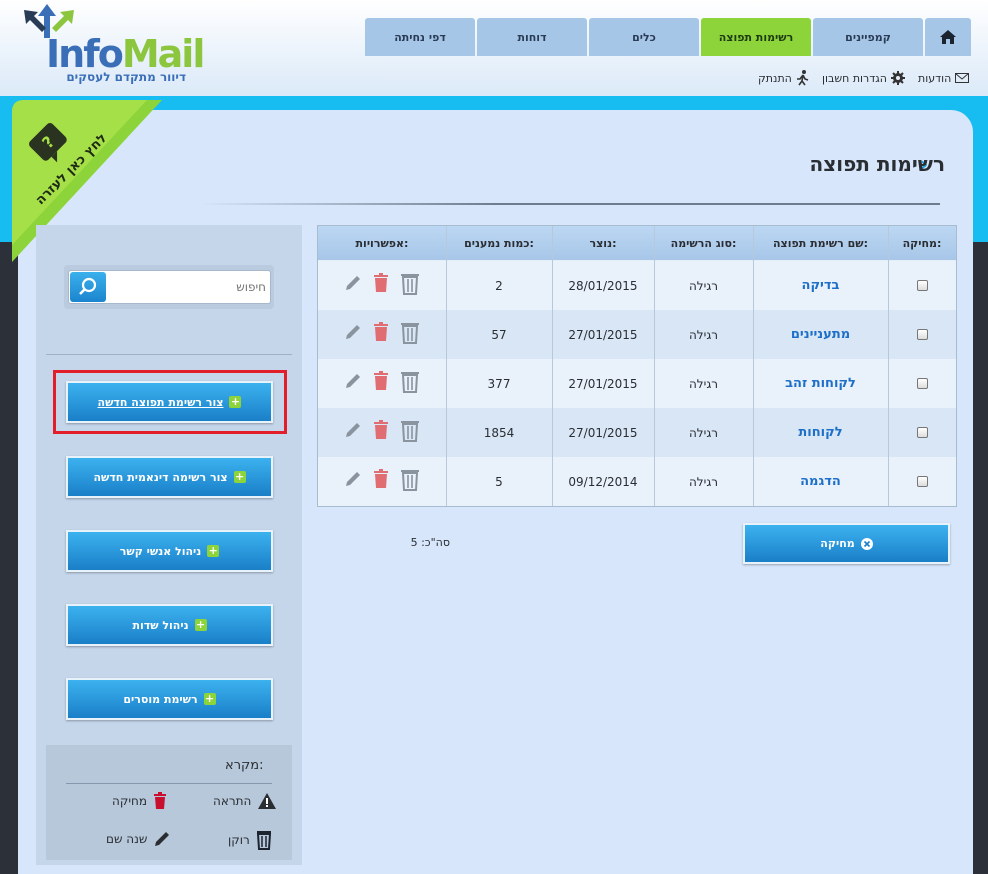  Describe the element at coordinates (644, 37) in the screenshot. I see `tab-tools: כלים` at that location.